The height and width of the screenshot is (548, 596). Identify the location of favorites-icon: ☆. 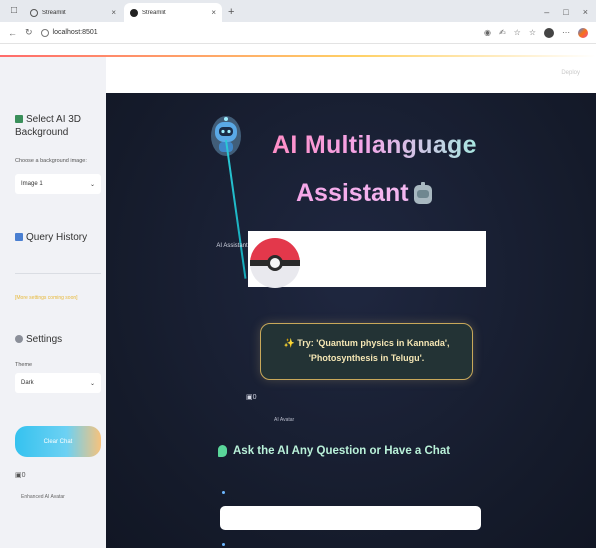
(517, 32).